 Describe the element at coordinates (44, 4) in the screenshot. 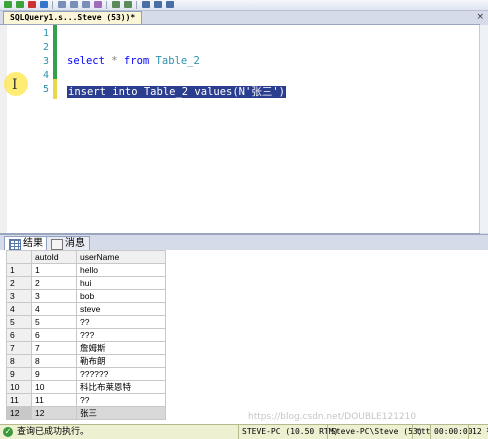

I see `parse-icon` at that location.